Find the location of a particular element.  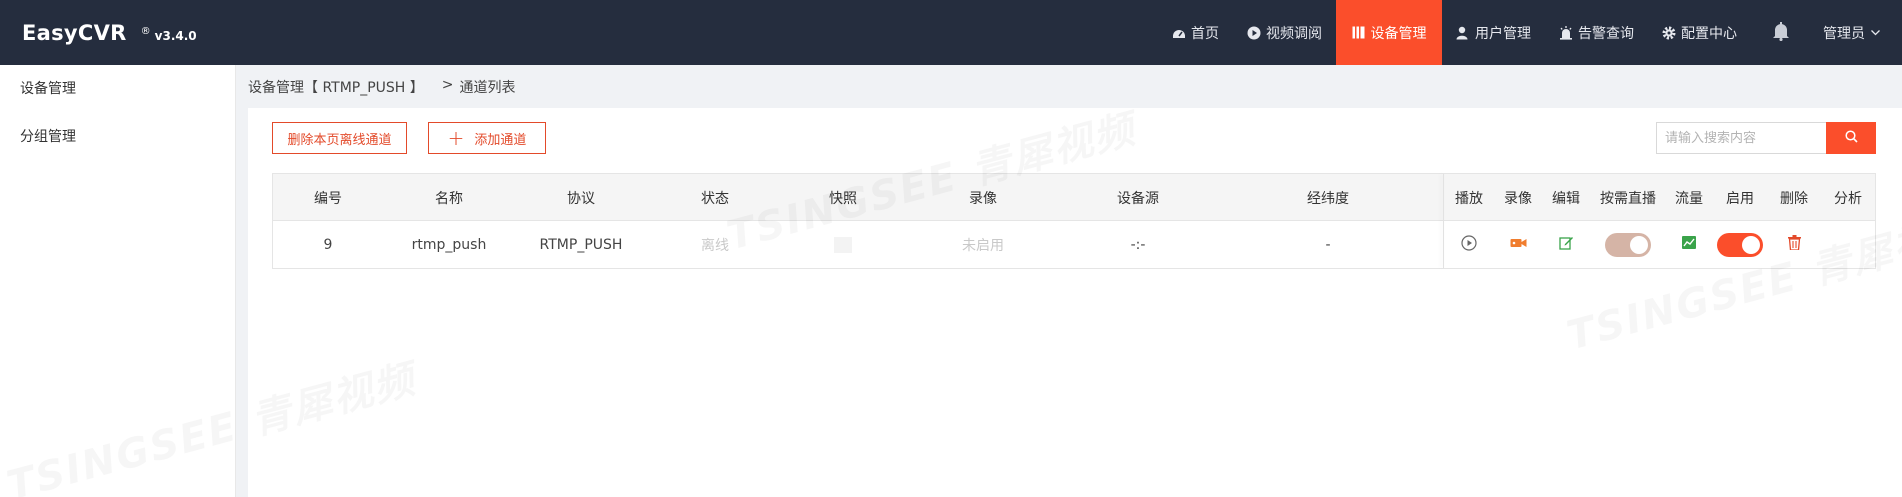

col-name: 名称 is located at coordinates (449, 198).